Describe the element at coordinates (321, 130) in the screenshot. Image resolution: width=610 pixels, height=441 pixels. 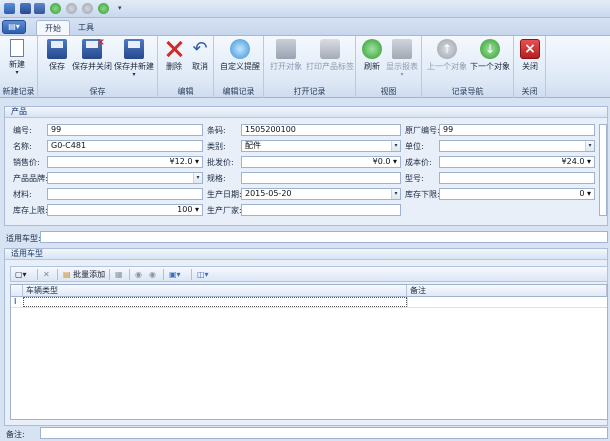
I see `barcode-input: 1505200100` at that location.